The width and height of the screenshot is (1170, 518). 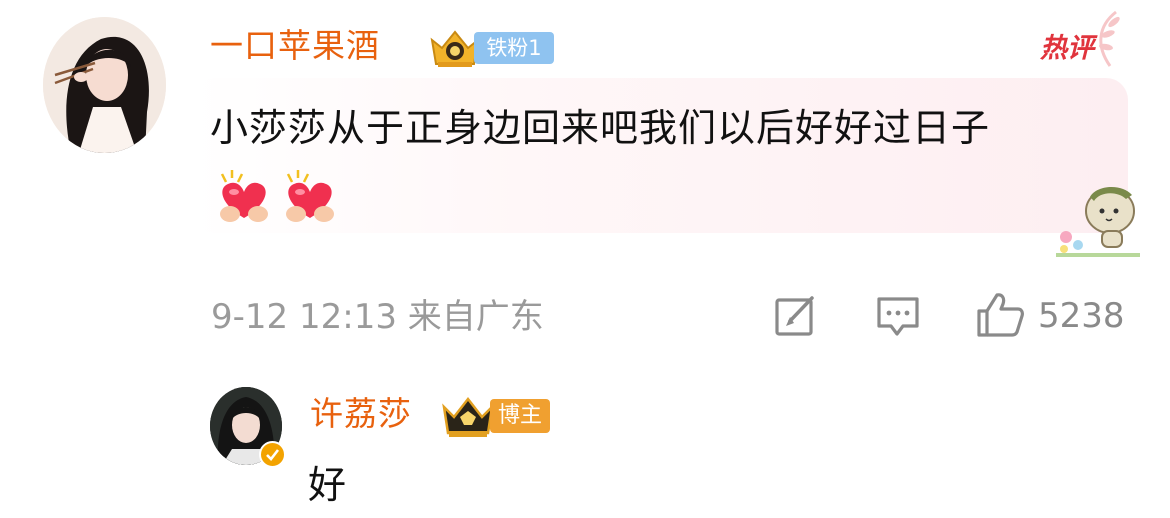 I want to click on like-count: 5238, so click(x=1081, y=316).